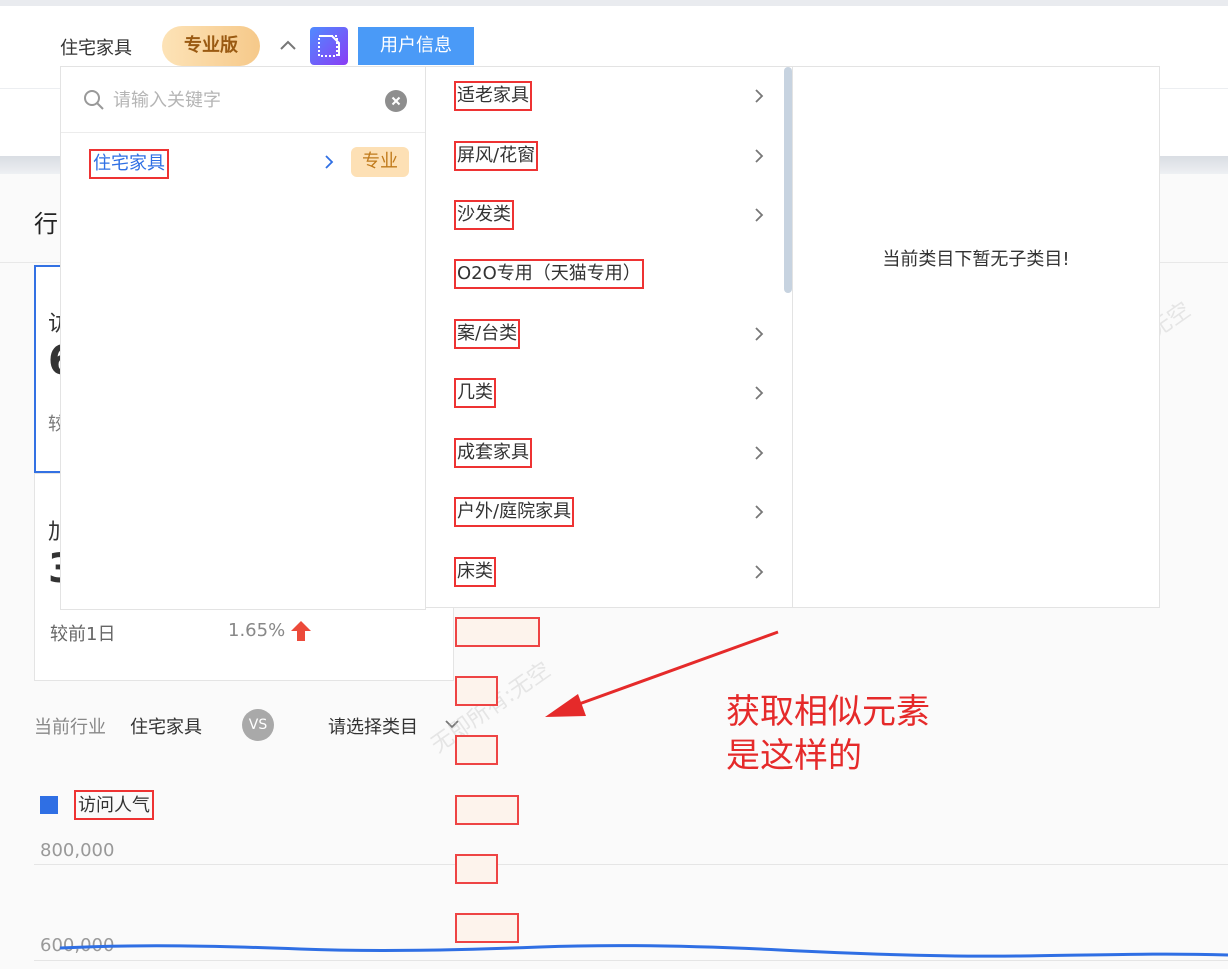  I want to click on annotation-line: 是这样的, so click(794, 756).